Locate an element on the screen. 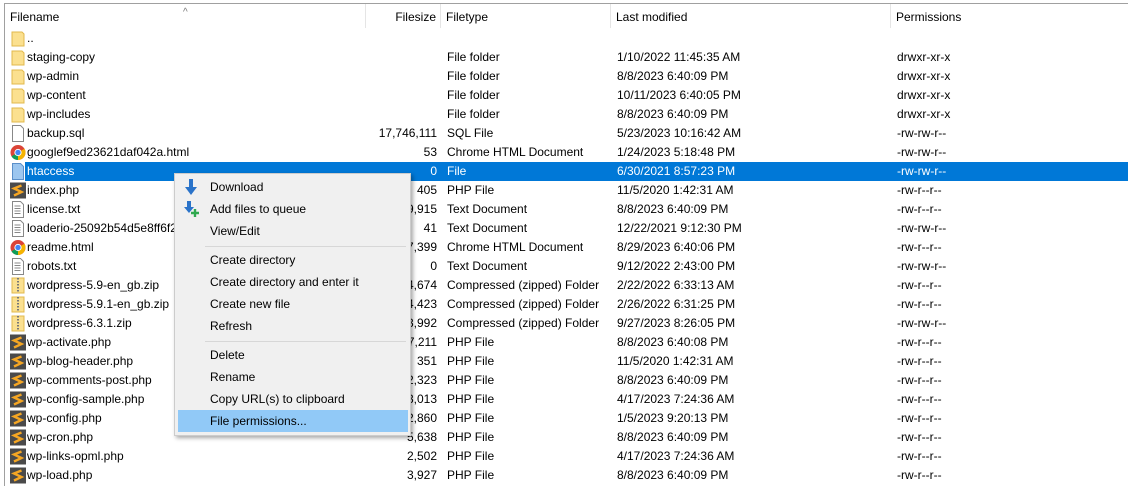 This screenshot has height=490, width=1128. cell-last-modified: 11/5/2020 1:42:31 AM is located at coordinates (675, 190).